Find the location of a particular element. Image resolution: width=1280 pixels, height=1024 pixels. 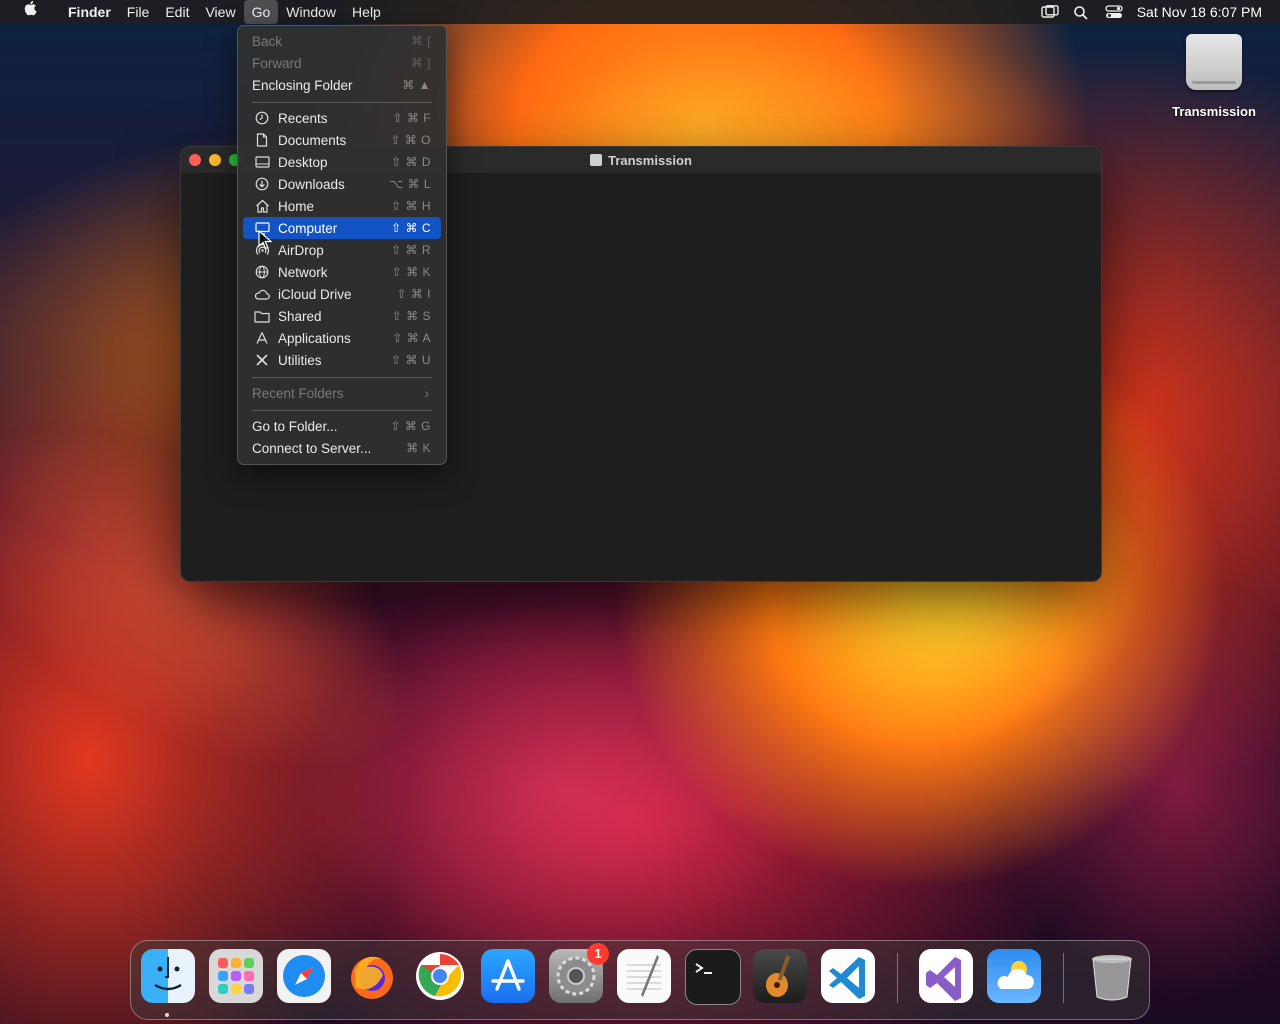

go-menu-home: Home ⇧ ⌘ H is located at coordinates (342, 206).